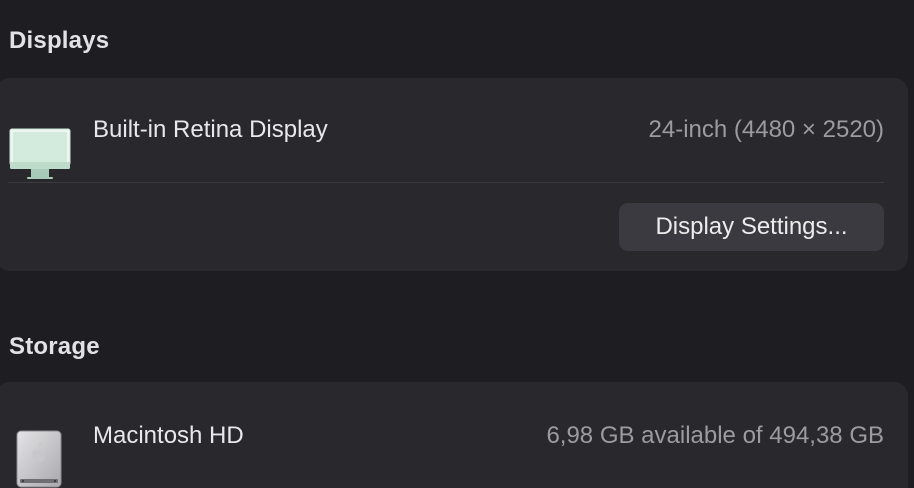 The image size is (914, 488). What do you see at coordinates (54, 346) in the screenshot?
I see `storage-section-title: Storage` at bounding box center [54, 346].